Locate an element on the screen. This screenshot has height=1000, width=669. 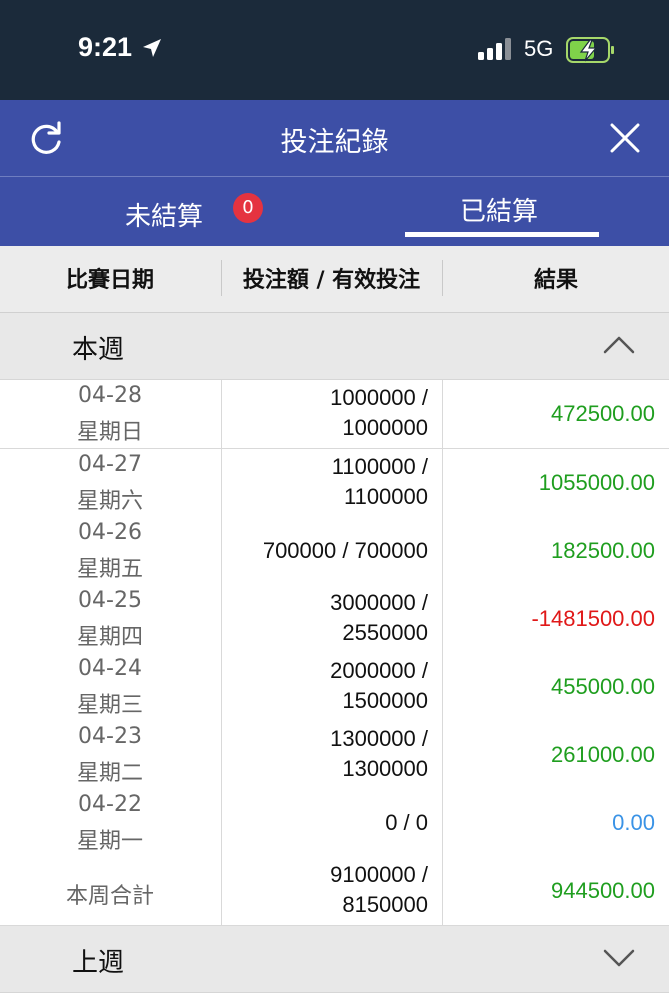
total-result: 944500.00 is located at coordinates (603, 890).